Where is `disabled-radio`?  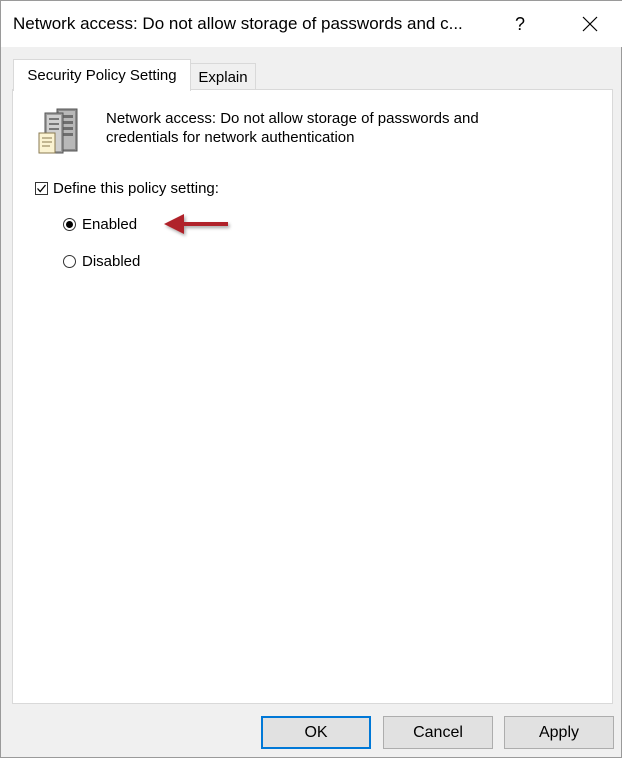 disabled-radio is located at coordinates (69, 261).